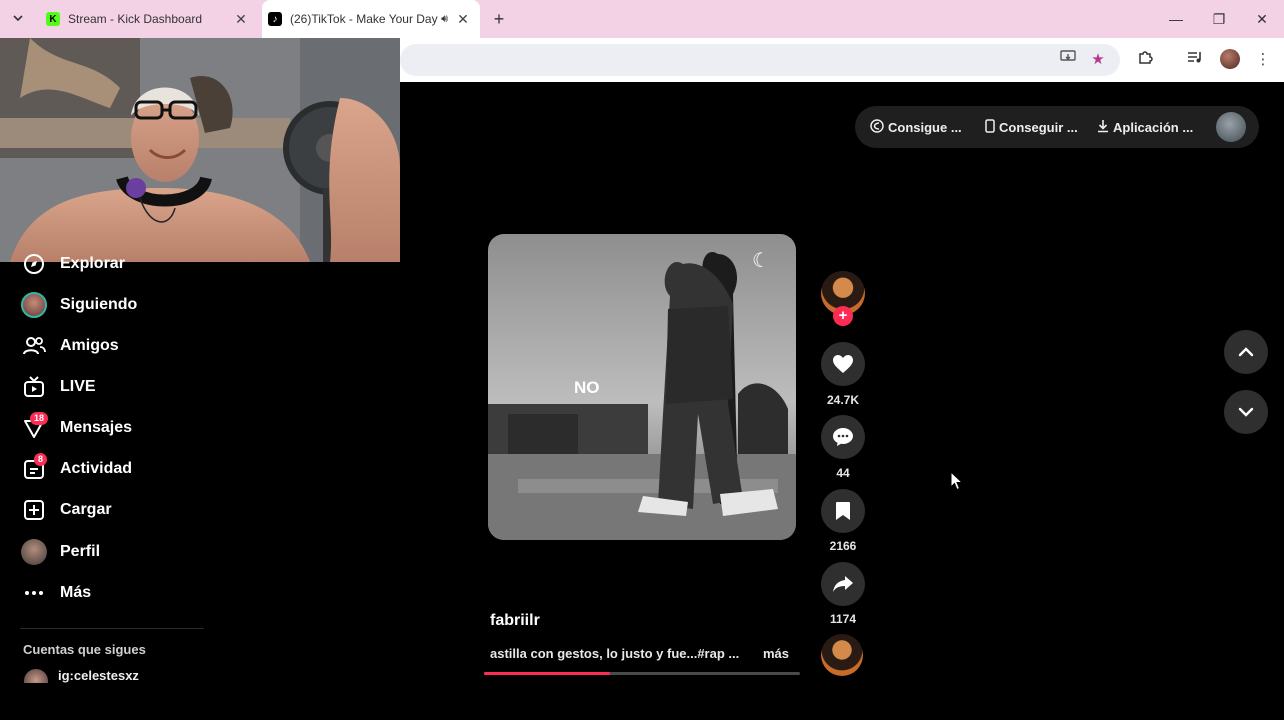 Image resolution: width=1284 pixels, height=720 pixels. I want to click on webcam-overlay, so click(200, 150).